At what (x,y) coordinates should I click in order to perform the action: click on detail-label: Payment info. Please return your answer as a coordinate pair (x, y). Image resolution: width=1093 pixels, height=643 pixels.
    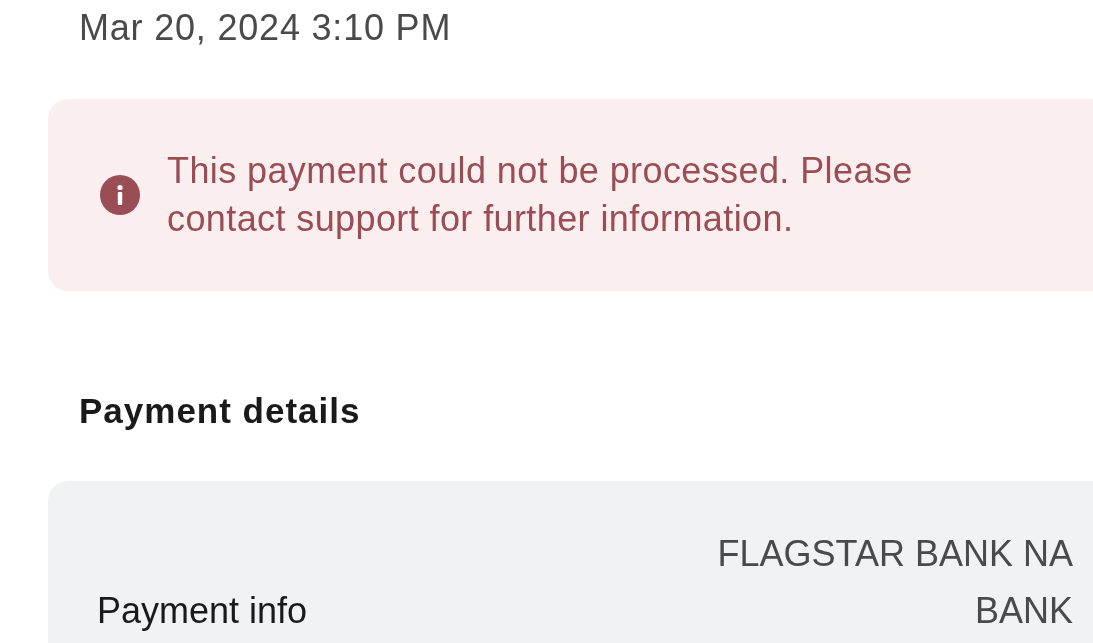
    Looking at the image, I should click on (202, 611).